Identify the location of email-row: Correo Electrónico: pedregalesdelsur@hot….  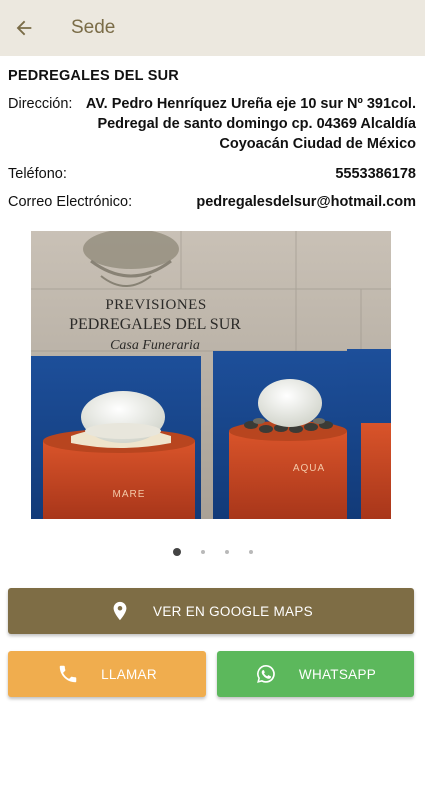
(212, 202).